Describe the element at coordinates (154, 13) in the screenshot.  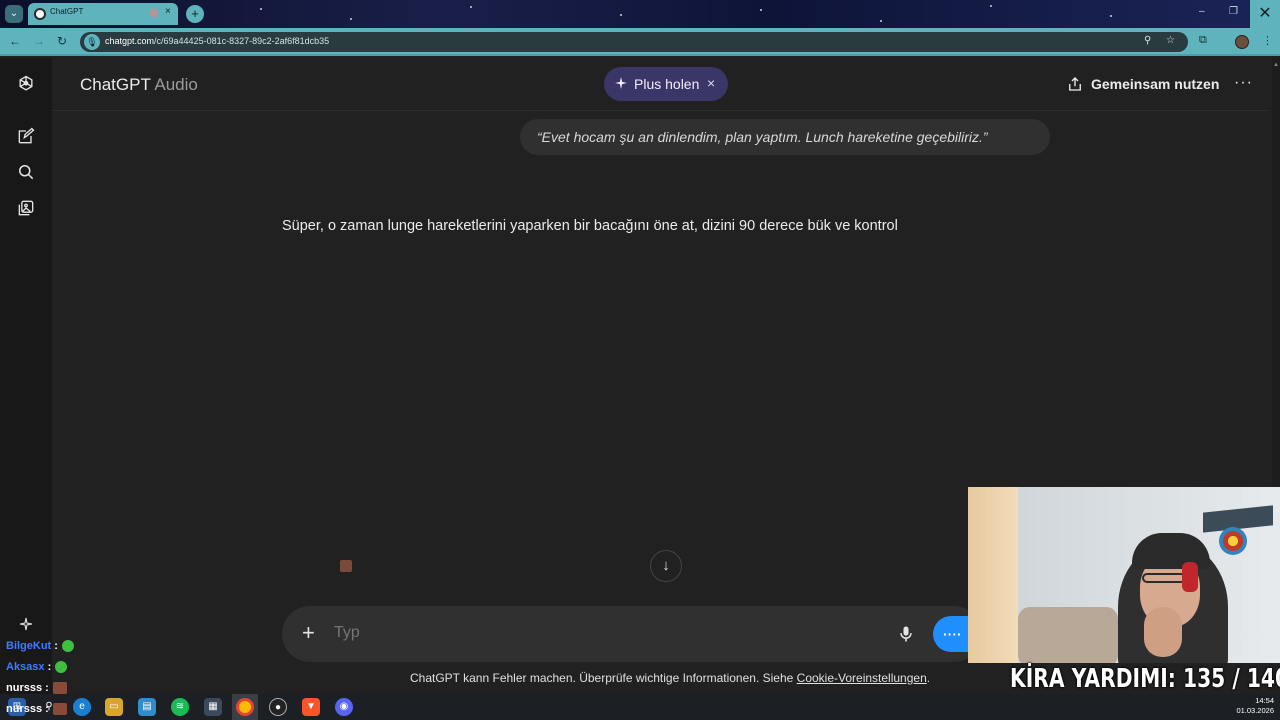
I see `audio-playing-icon` at that location.